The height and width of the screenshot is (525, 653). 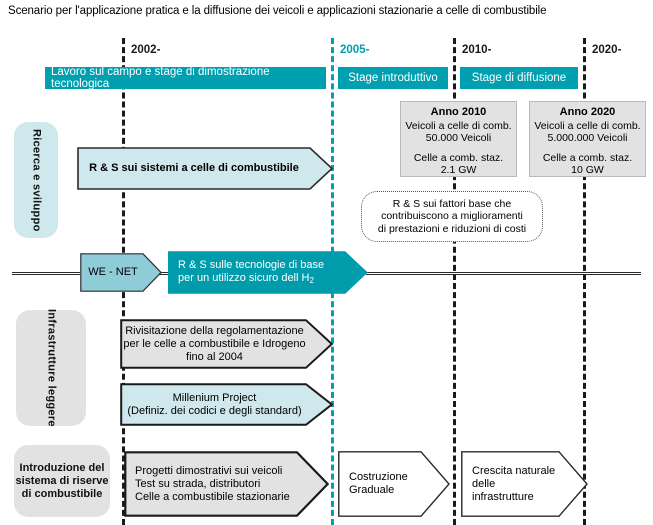 What do you see at coordinates (378, 477) in the screenshot?
I see `arrow-label-line-1: Costruzione` at bounding box center [378, 477].